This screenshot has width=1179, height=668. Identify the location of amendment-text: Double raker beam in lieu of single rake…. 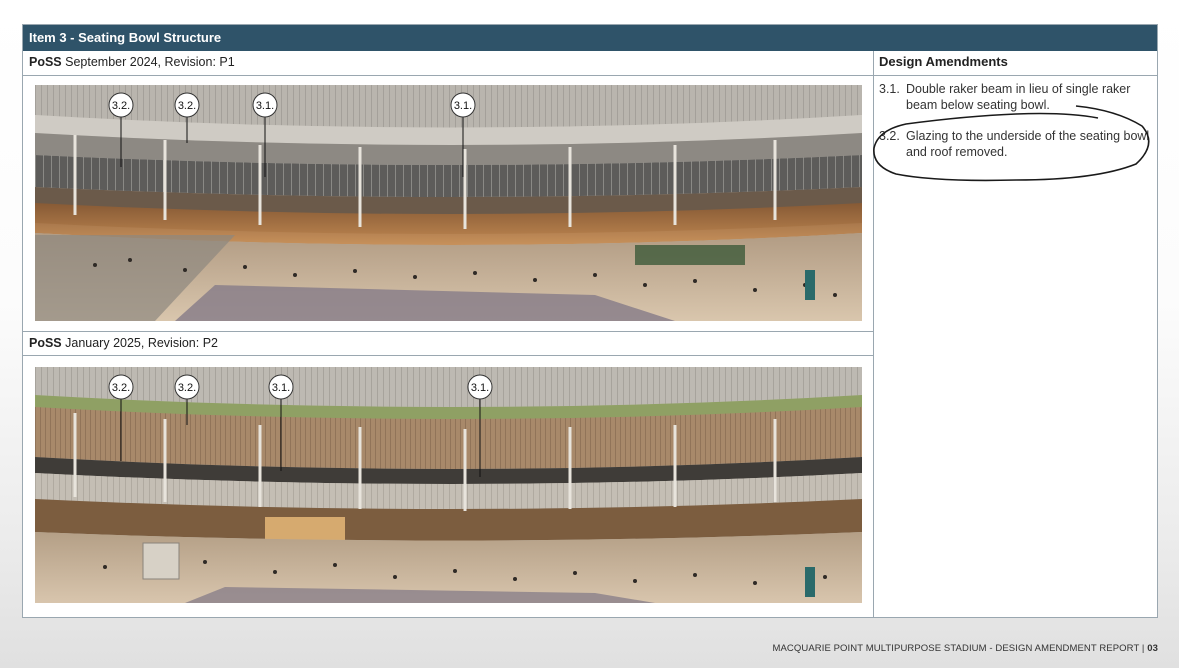
(1018, 97).